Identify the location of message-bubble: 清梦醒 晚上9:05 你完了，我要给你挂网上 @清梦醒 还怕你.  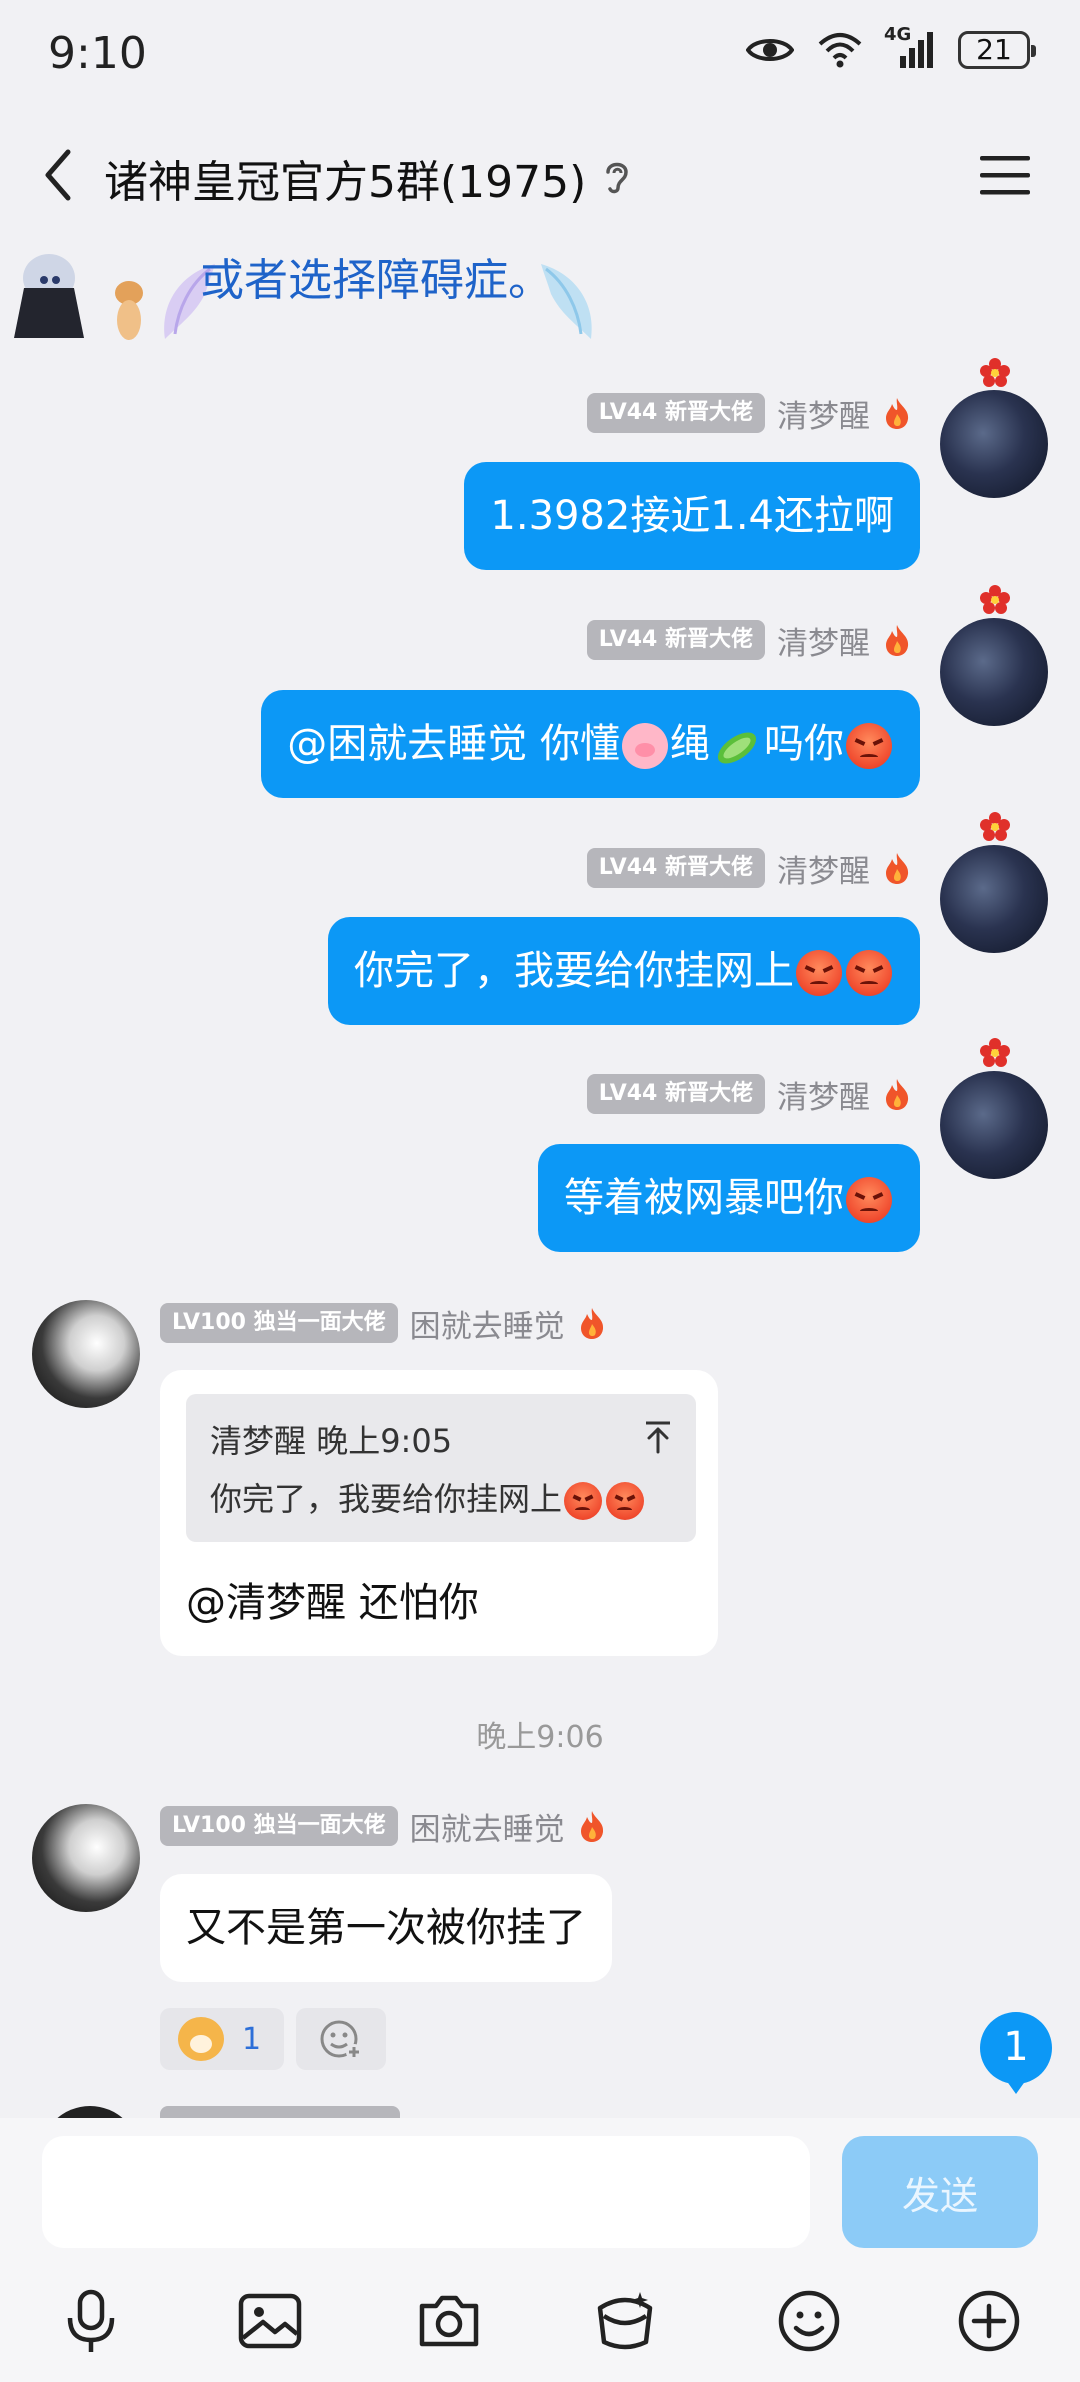
(439, 1513).